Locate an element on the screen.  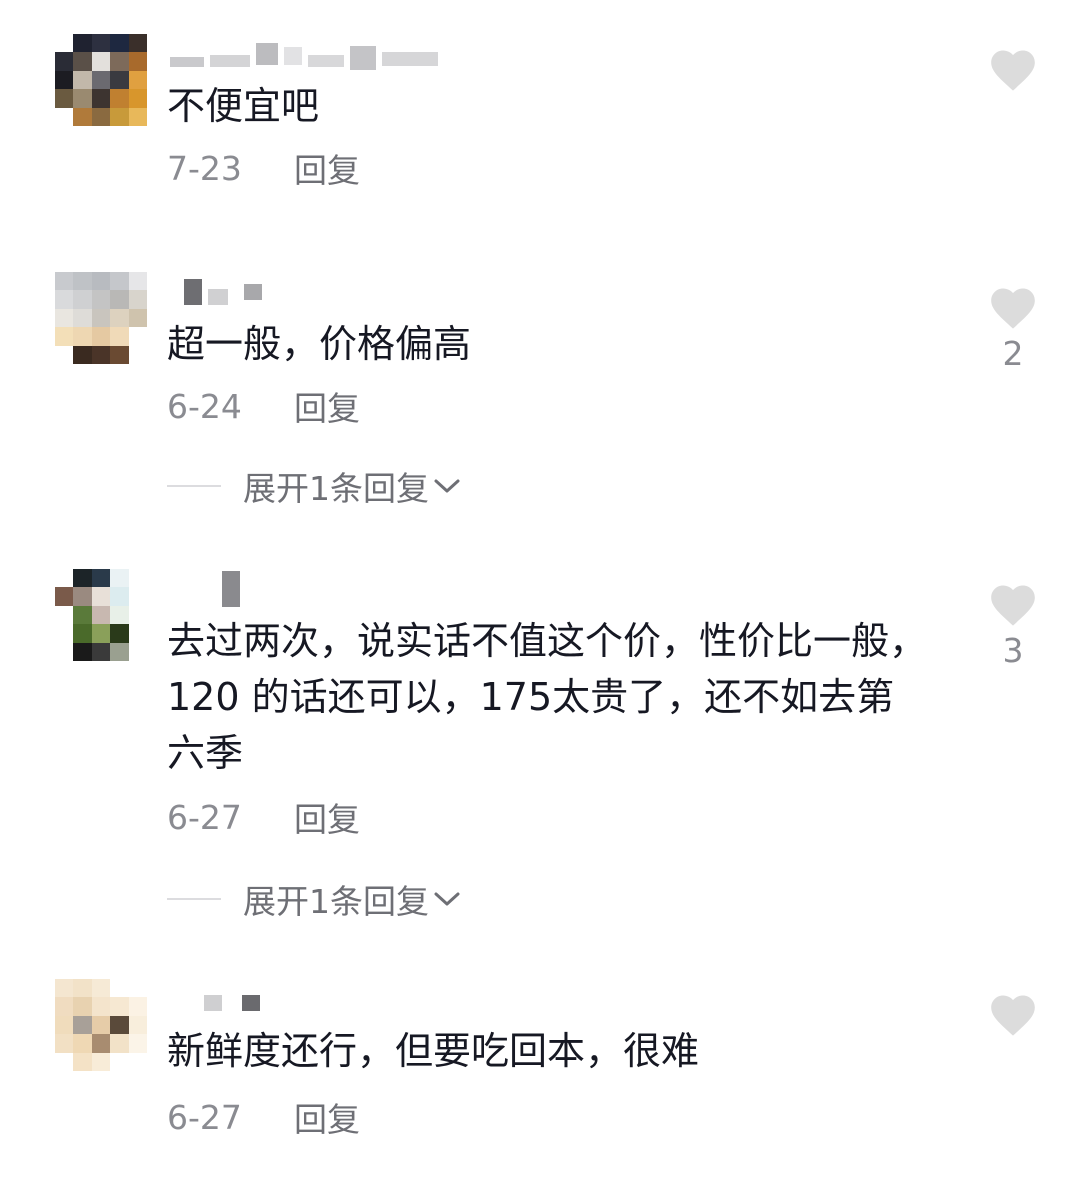
comment-date: 6-27 is located at coordinates (204, 1117).